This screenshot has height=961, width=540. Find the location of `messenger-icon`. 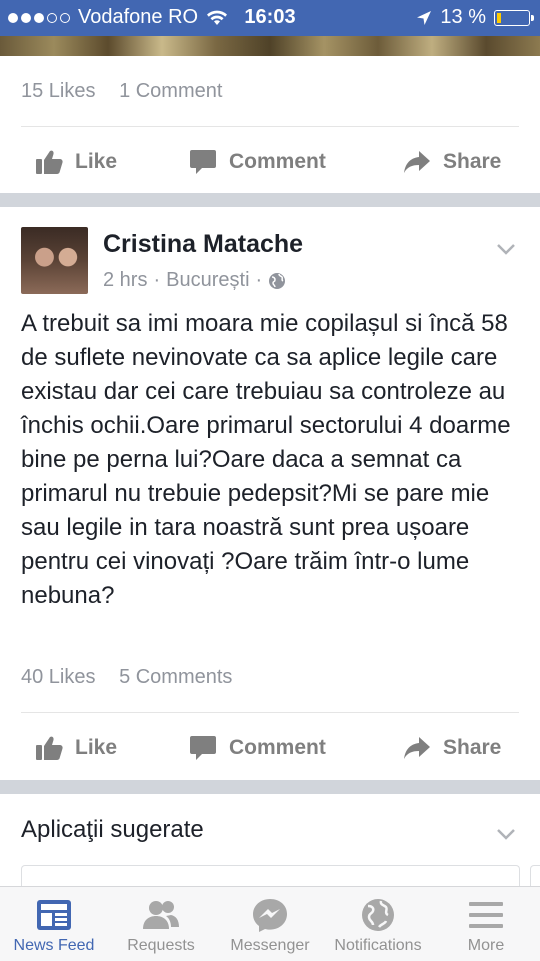

messenger-icon is located at coordinates (270, 915).